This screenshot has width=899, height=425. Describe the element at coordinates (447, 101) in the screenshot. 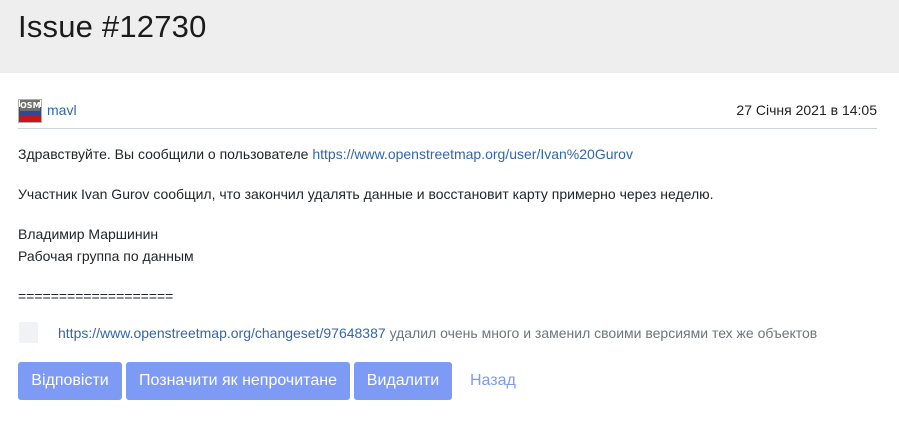

I see `comment-meta: OSM mavl 27 Січня 2021 в 14:05` at that location.